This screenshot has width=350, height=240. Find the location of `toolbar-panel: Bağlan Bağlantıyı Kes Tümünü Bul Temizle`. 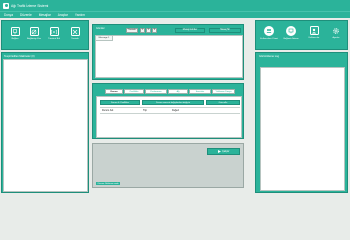

toolbar-panel: Bağlan Bağlantıyı Kes Tümünü Bul Temizle is located at coordinates (45, 35).